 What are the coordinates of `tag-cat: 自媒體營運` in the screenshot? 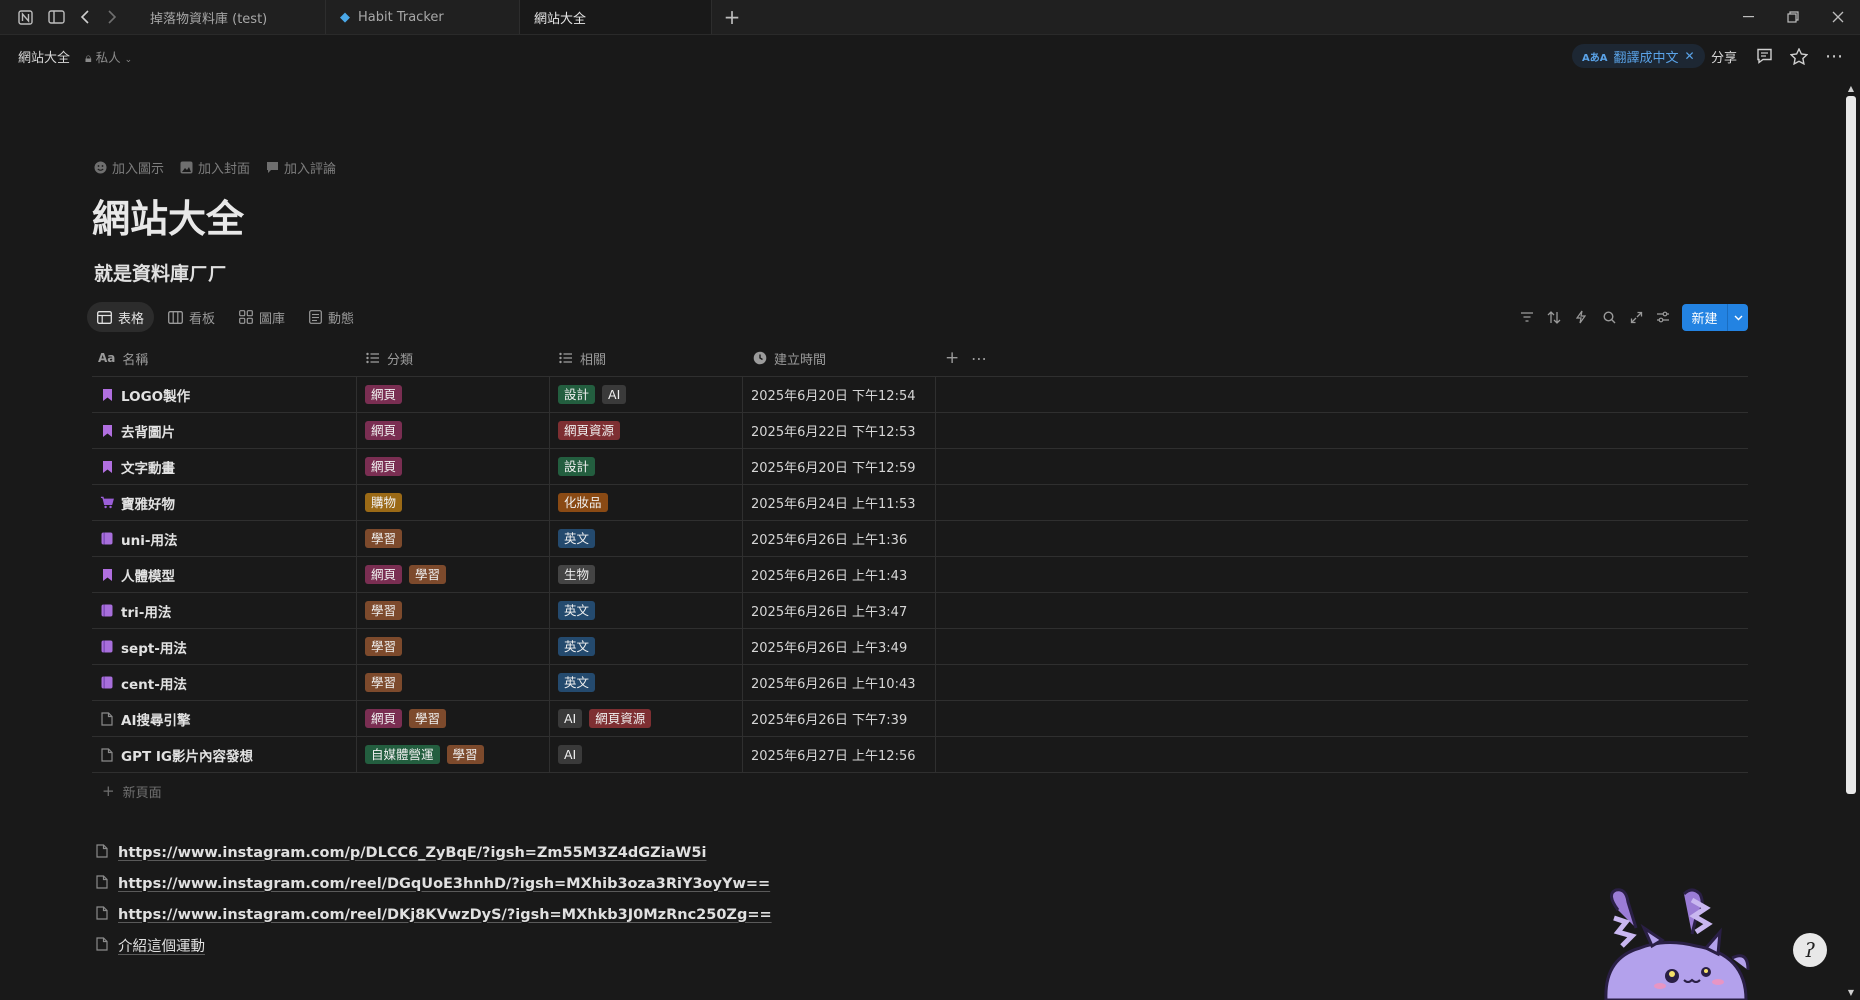 It's located at (402, 754).